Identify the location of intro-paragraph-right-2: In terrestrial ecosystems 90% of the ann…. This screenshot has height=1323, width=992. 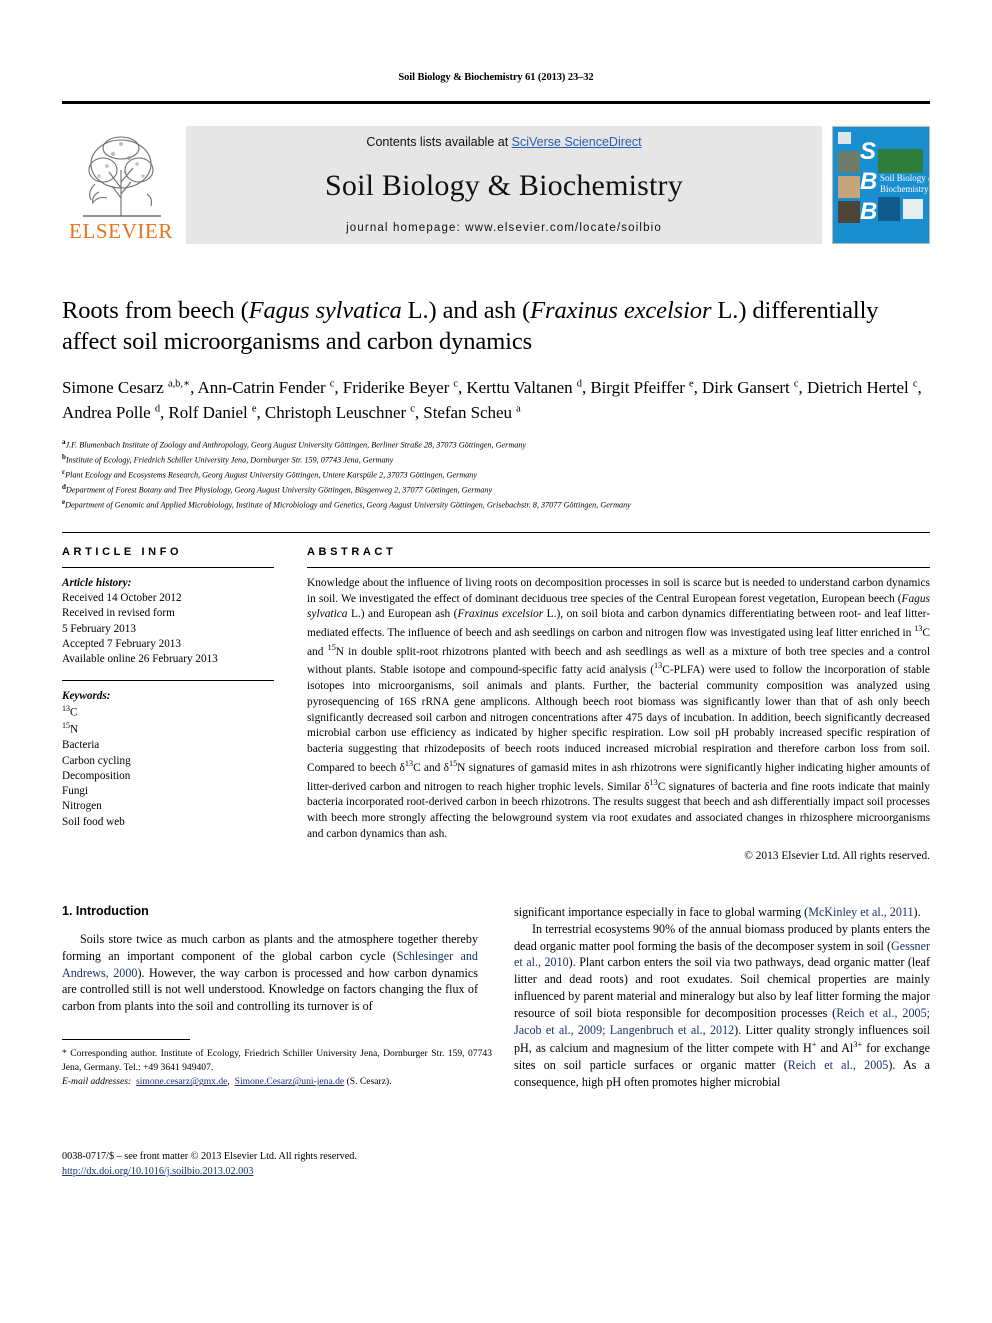
(722, 1005).